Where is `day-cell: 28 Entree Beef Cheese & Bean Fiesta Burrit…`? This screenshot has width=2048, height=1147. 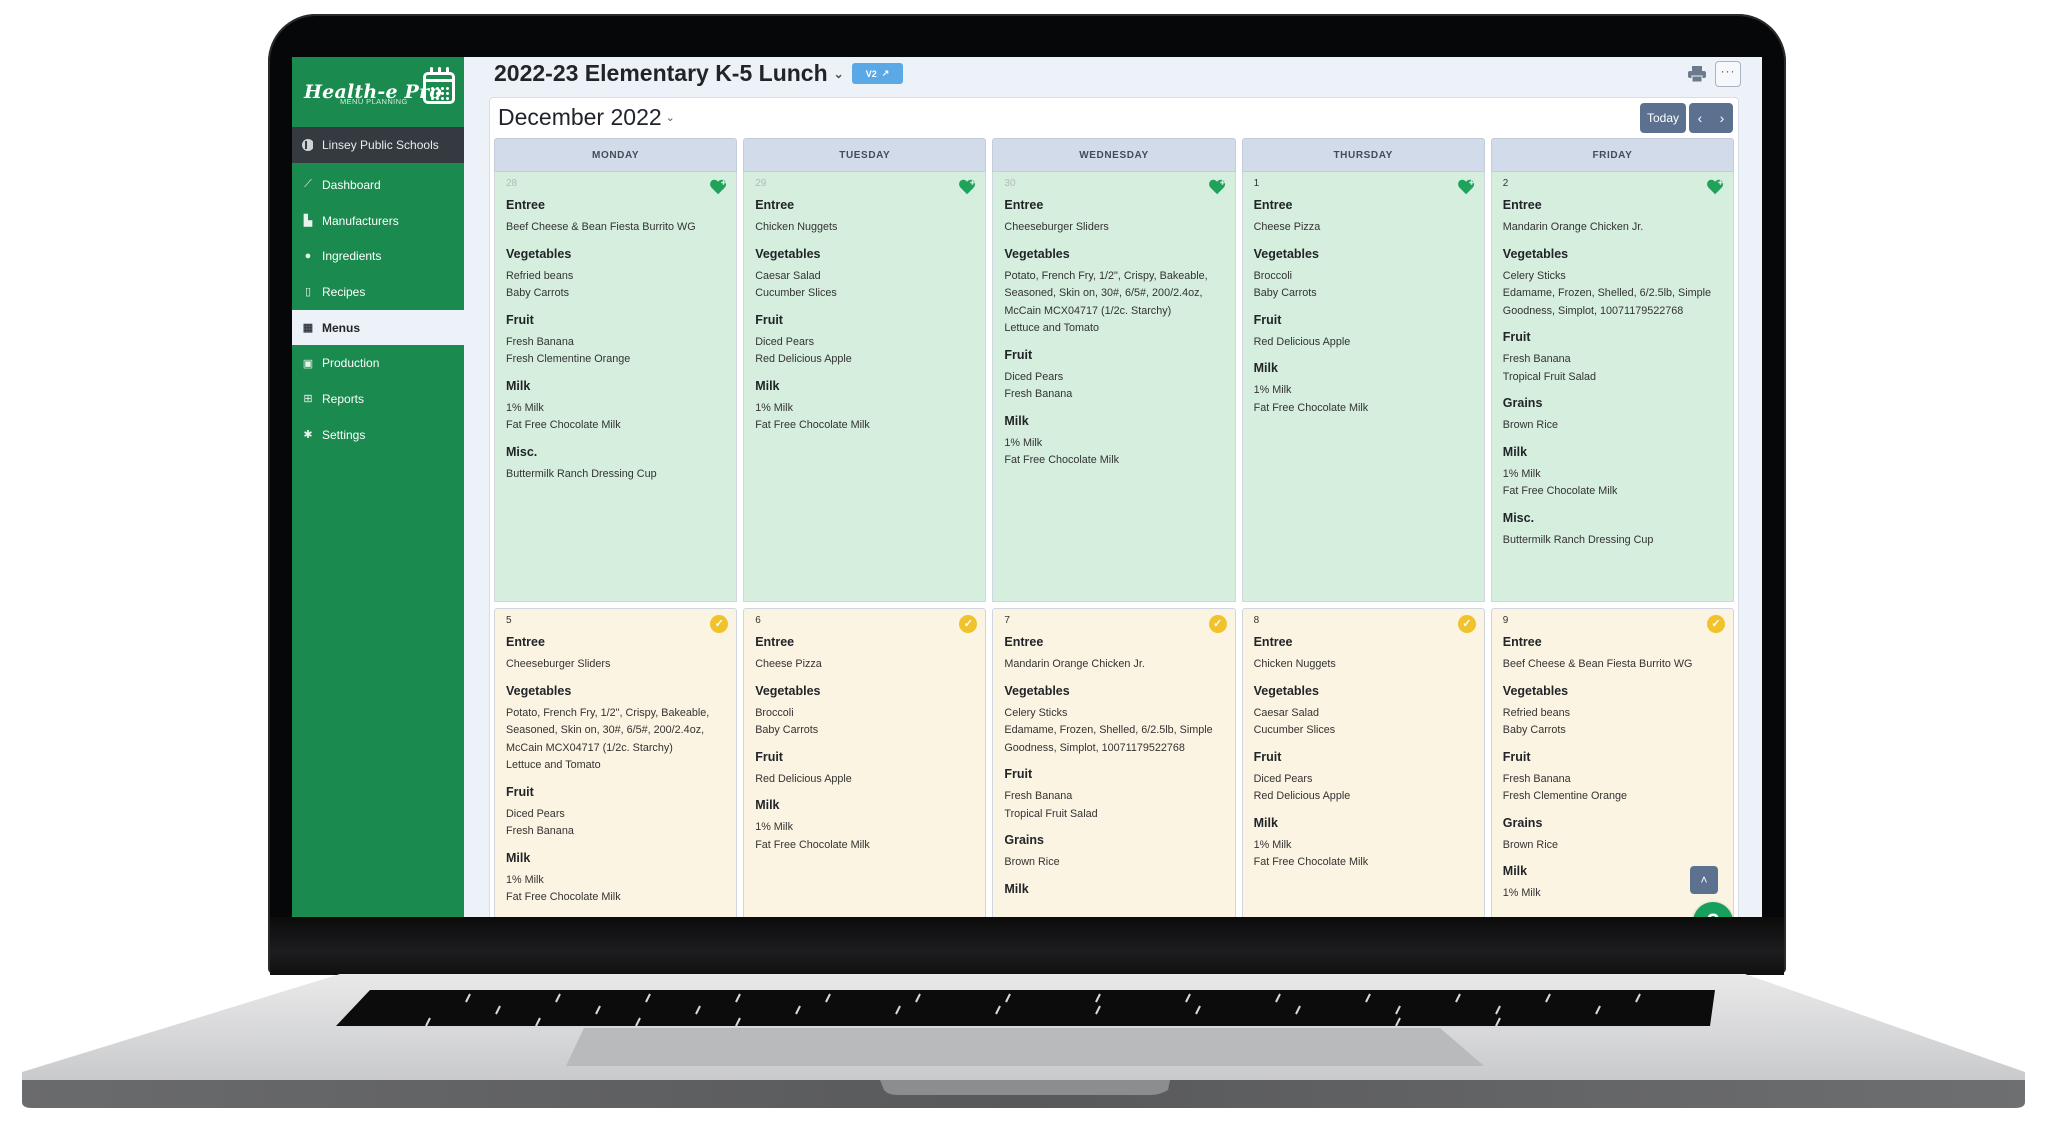
day-cell: 28 Entree Beef Cheese & Bean Fiesta Burrit… is located at coordinates (616, 387).